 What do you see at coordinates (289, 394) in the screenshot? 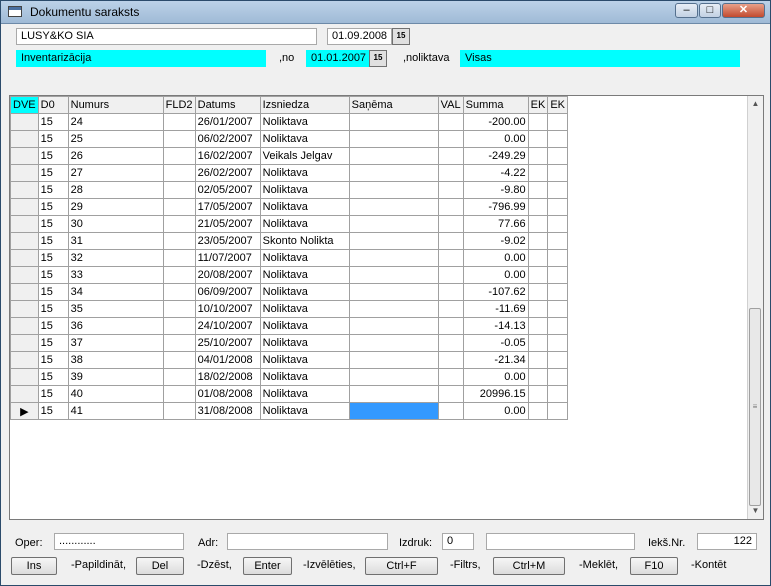
I see `table-row: 15 40 01/08/2008 Noliktava 20996.15` at bounding box center [289, 394].